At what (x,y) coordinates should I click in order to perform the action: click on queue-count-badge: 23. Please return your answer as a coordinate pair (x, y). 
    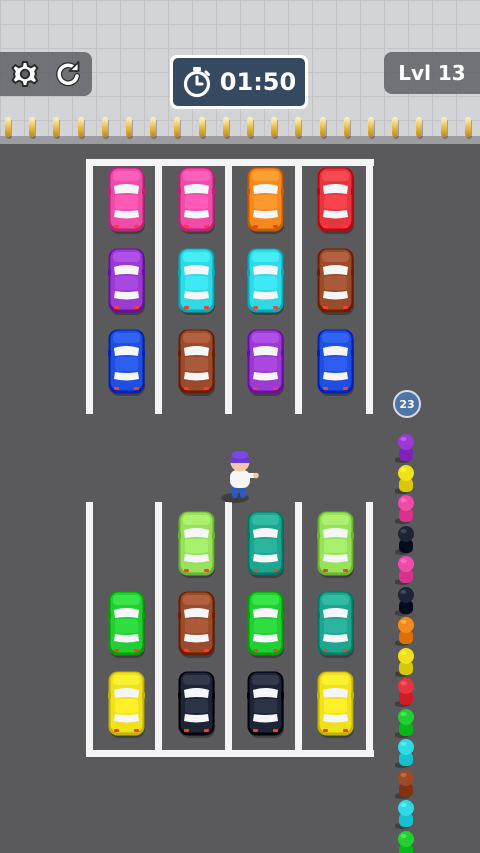
    Looking at the image, I should click on (407, 404).